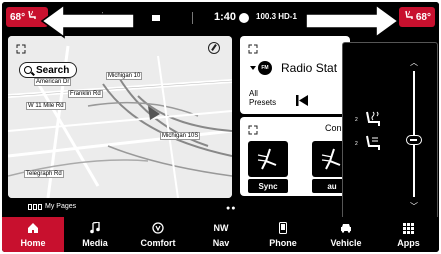 The width and height of the screenshot is (441, 254). What do you see at coordinates (414, 140) in the screenshot?
I see `seat-level-slider-thumb` at bounding box center [414, 140].